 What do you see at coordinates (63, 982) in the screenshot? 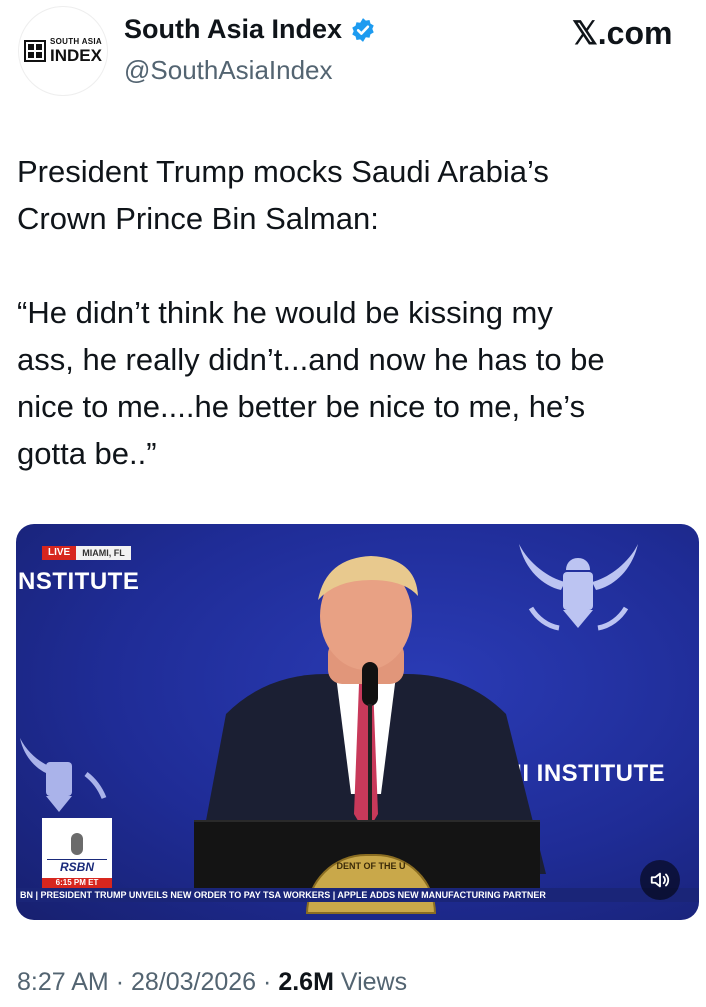
I see `post-time: 8:27 AM` at bounding box center [63, 982].